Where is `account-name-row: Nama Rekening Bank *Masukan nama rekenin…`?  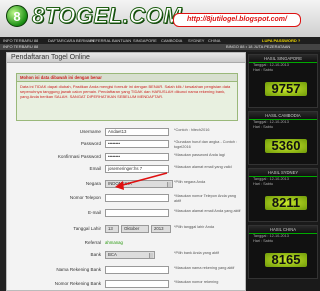
account-name-row: Nama Rekening Bank *Masukan nama rekenin… is located at coordinates (126, 271).